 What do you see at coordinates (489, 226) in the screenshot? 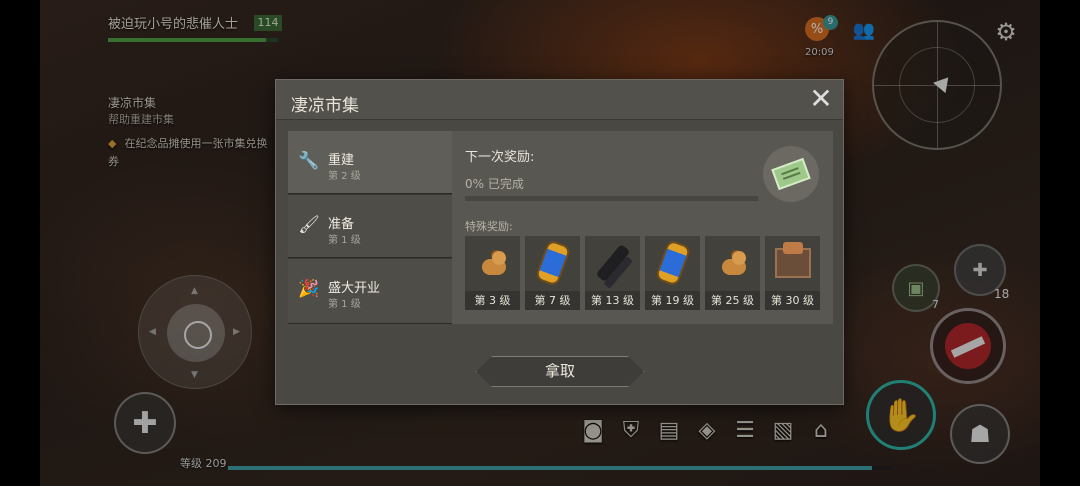
I see `special-rewards-label: 特殊奖励:` at bounding box center [489, 226].